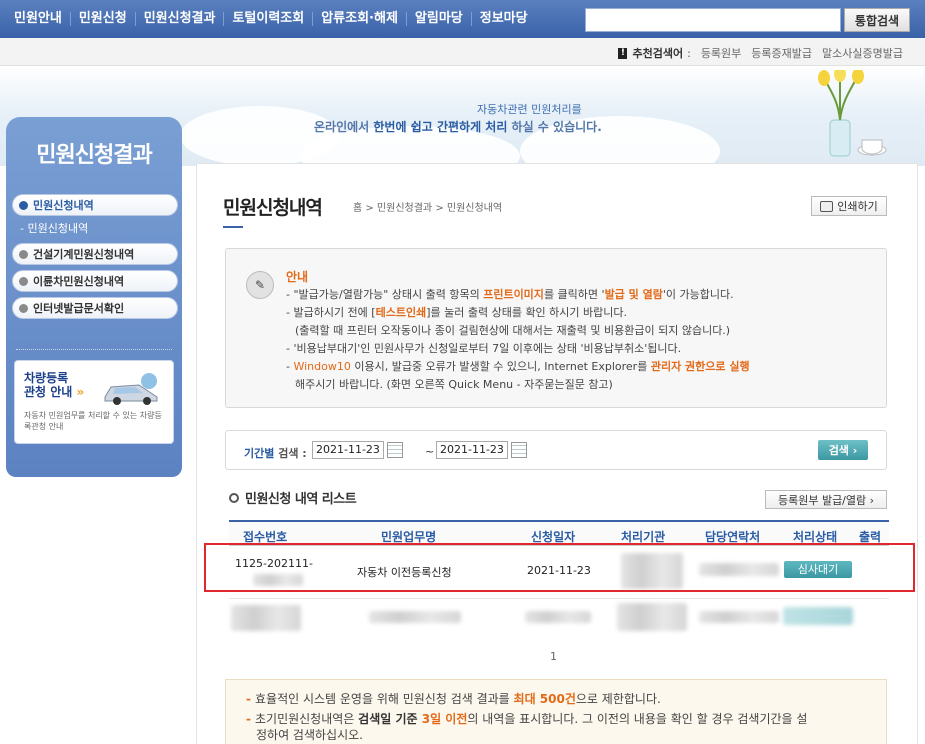 The width and height of the screenshot is (925, 744). Describe the element at coordinates (84, 254) in the screenshot. I see `sidebar-item-label: 건설기계민원신청내역` at that location.